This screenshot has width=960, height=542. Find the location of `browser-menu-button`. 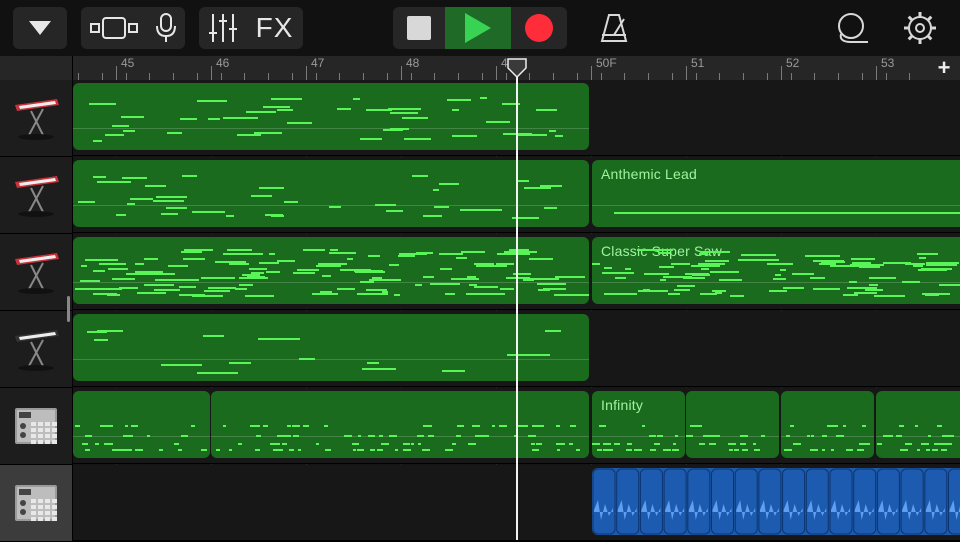

browser-menu-button is located at coordinates (40, 28).